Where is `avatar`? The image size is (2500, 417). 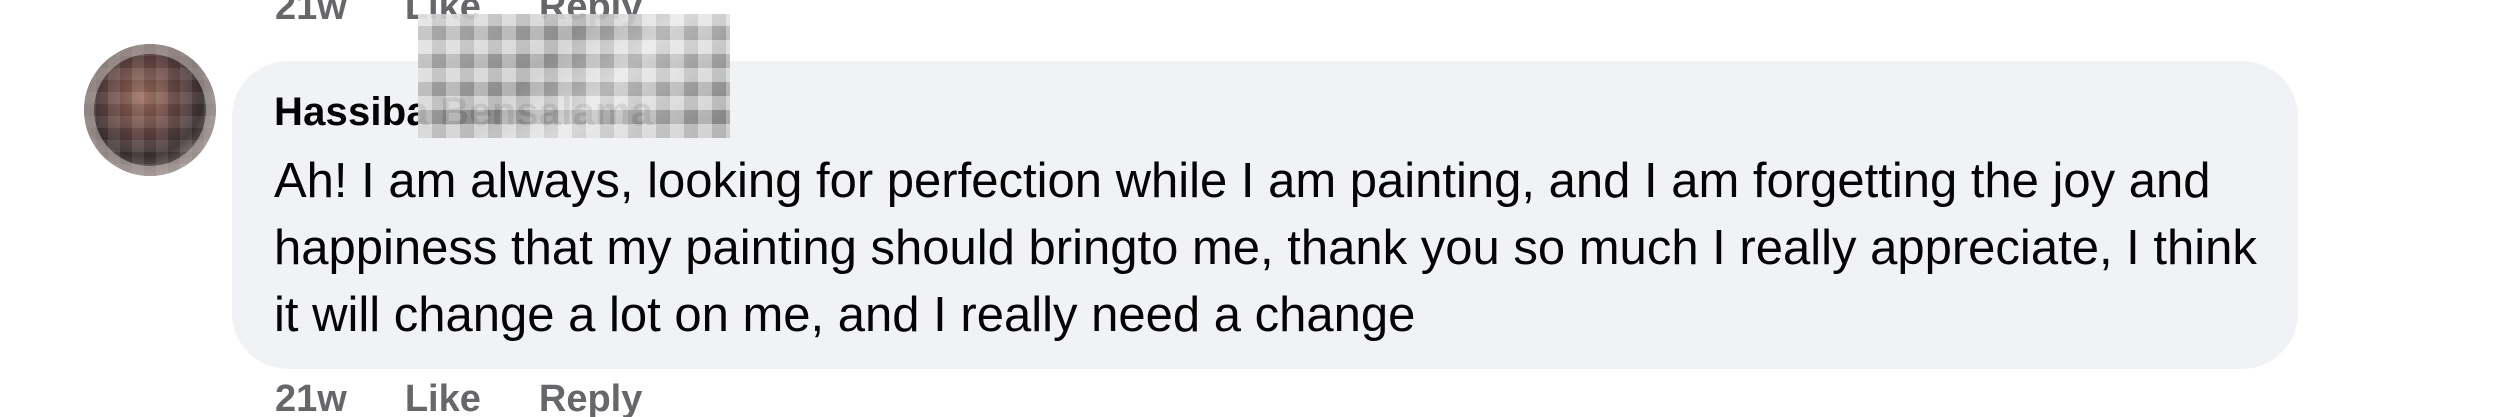
avatar is located at coordinates (150, 110).